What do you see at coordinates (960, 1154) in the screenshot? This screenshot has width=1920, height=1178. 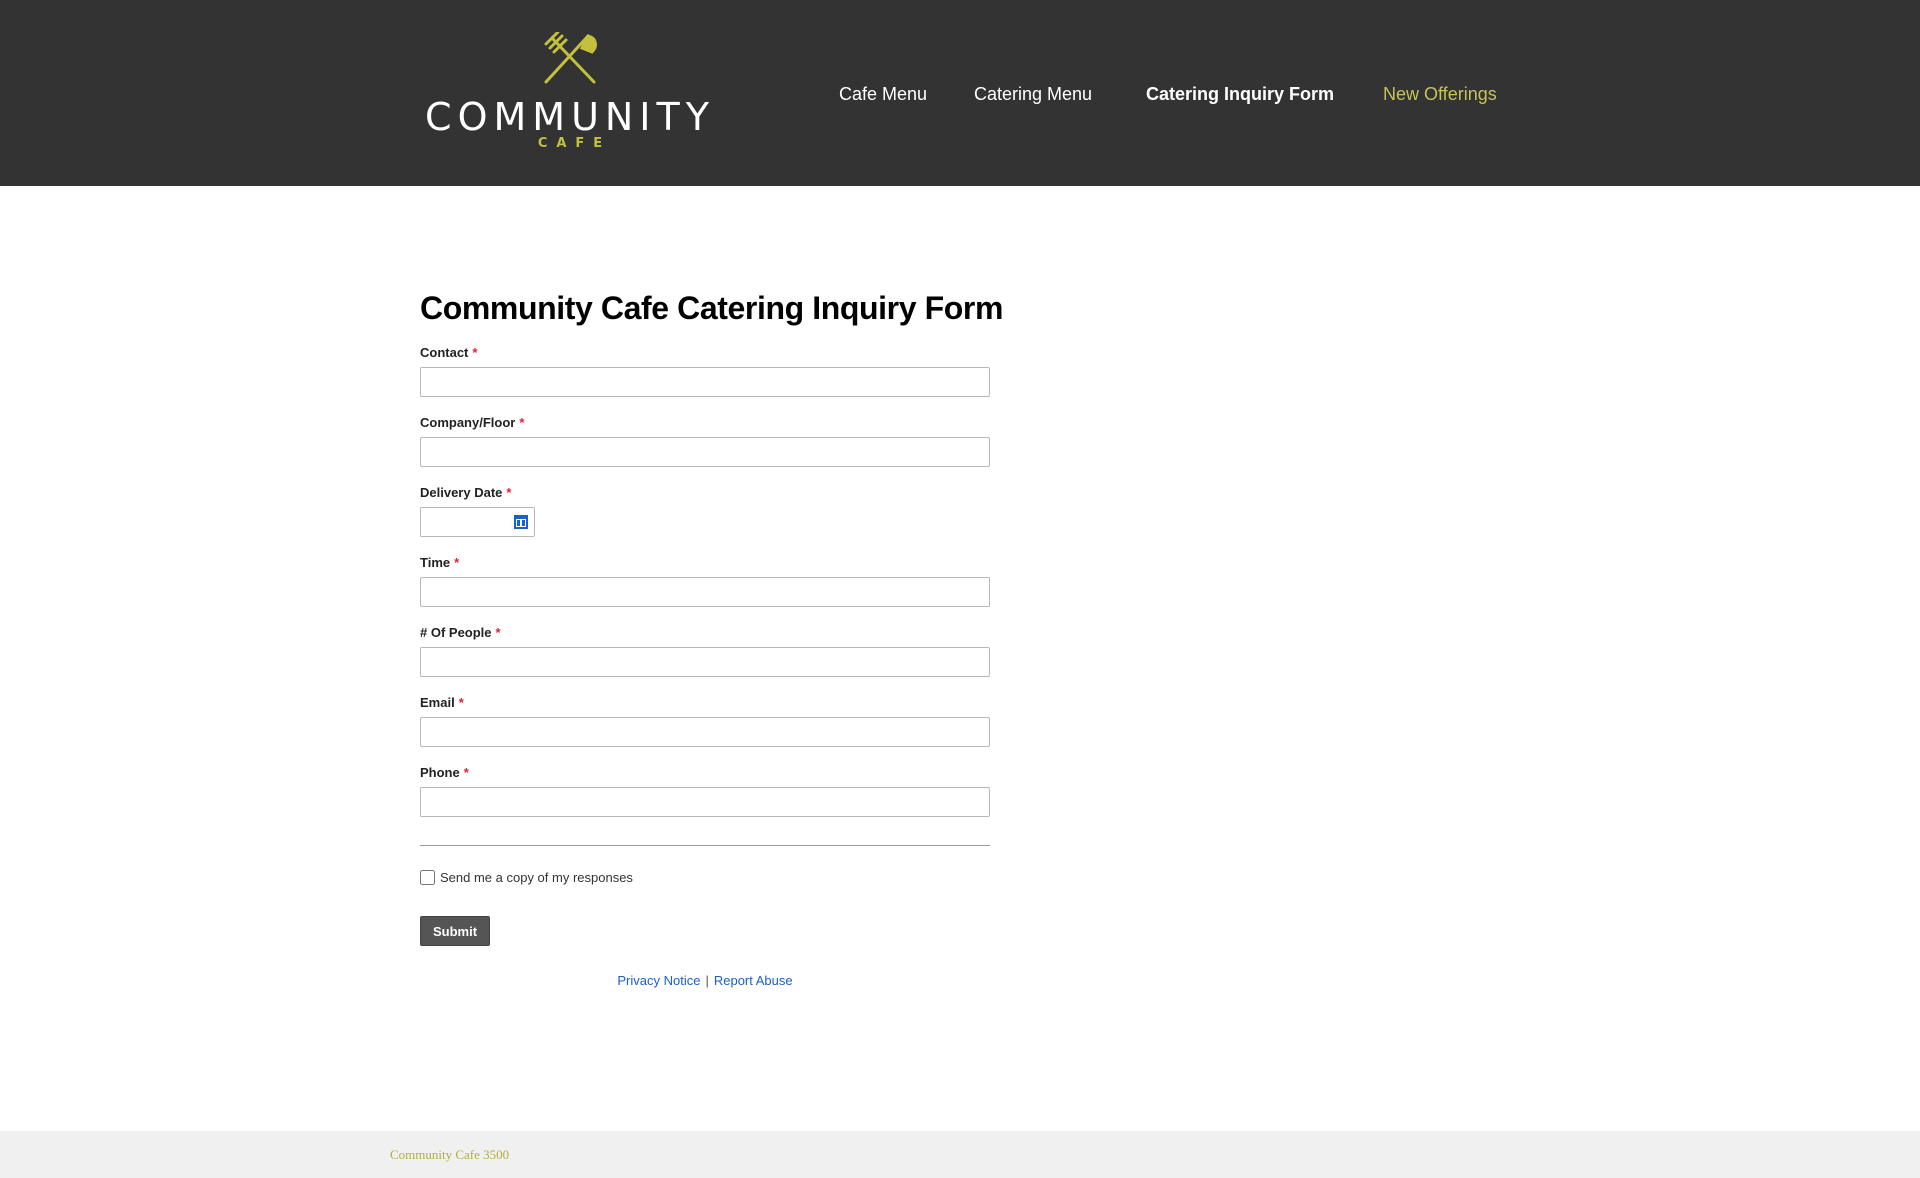 I see `site-footer: Community Cafe 3500` at bounding box center [960, 1154].